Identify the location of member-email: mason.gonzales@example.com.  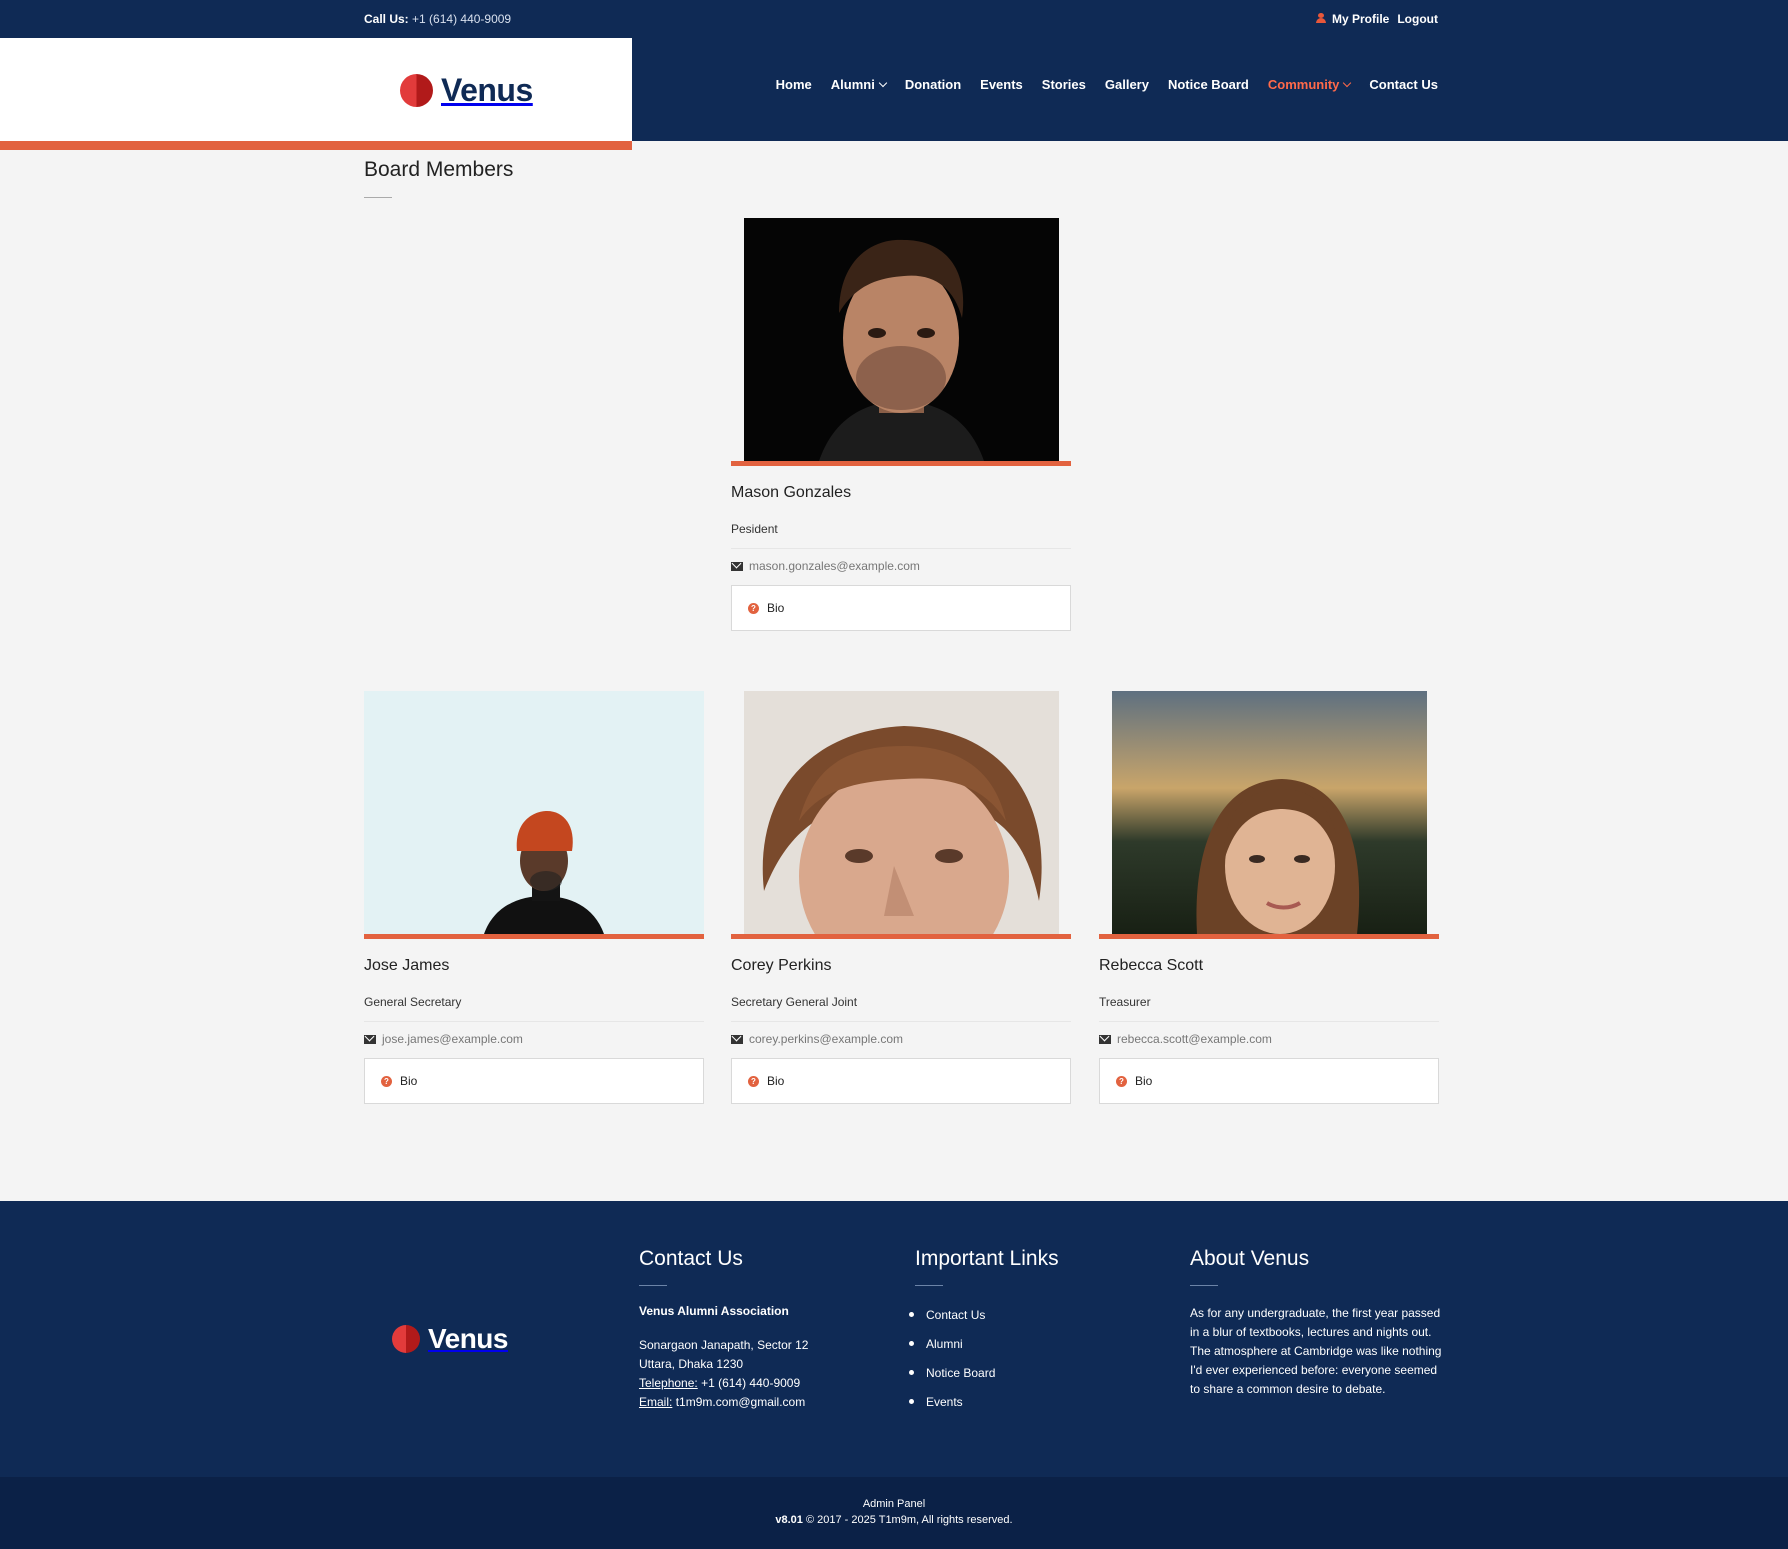
(901, 566).